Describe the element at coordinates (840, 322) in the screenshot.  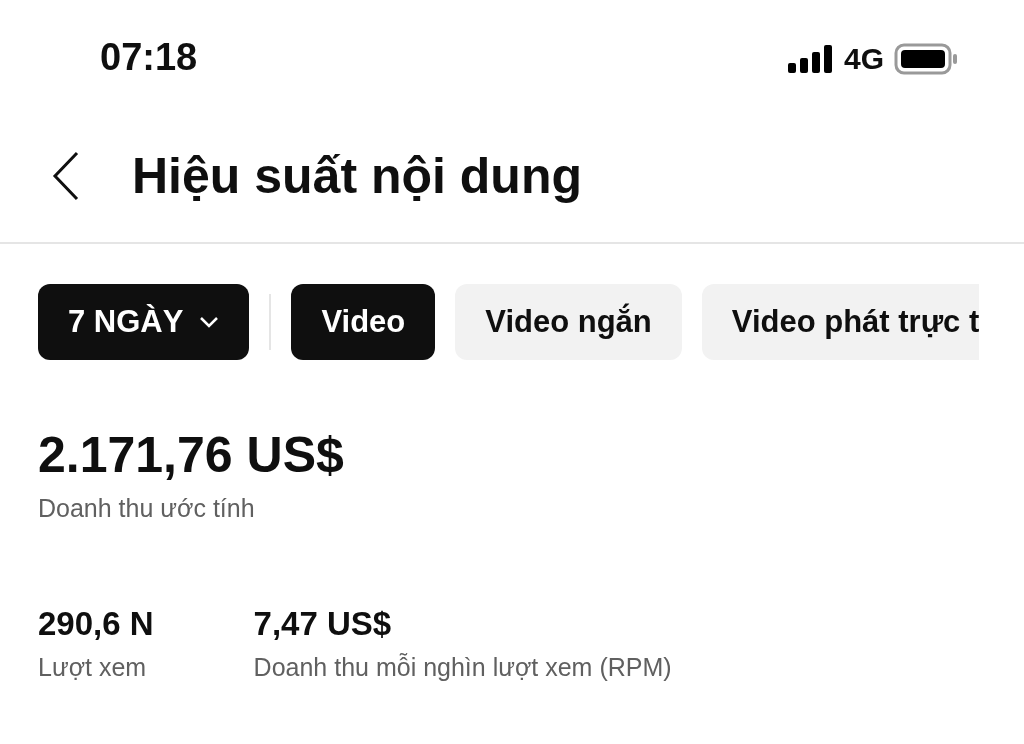
I see `filter-tab: Video phát trực t` at that location.